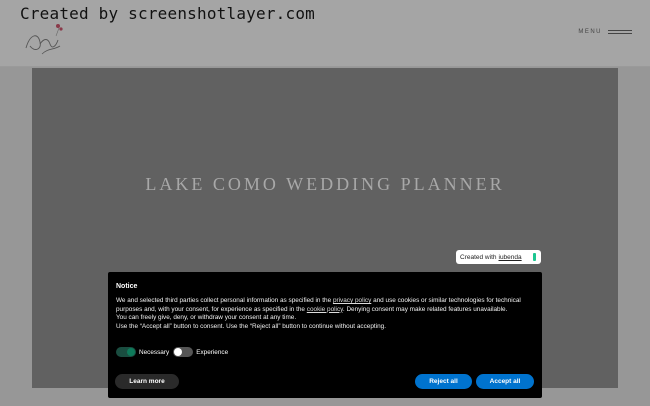  What do you see at coordinates (605, 32) in the screenshot?
I see `menu-toggle: MENU` at bounding box center [605, 32].